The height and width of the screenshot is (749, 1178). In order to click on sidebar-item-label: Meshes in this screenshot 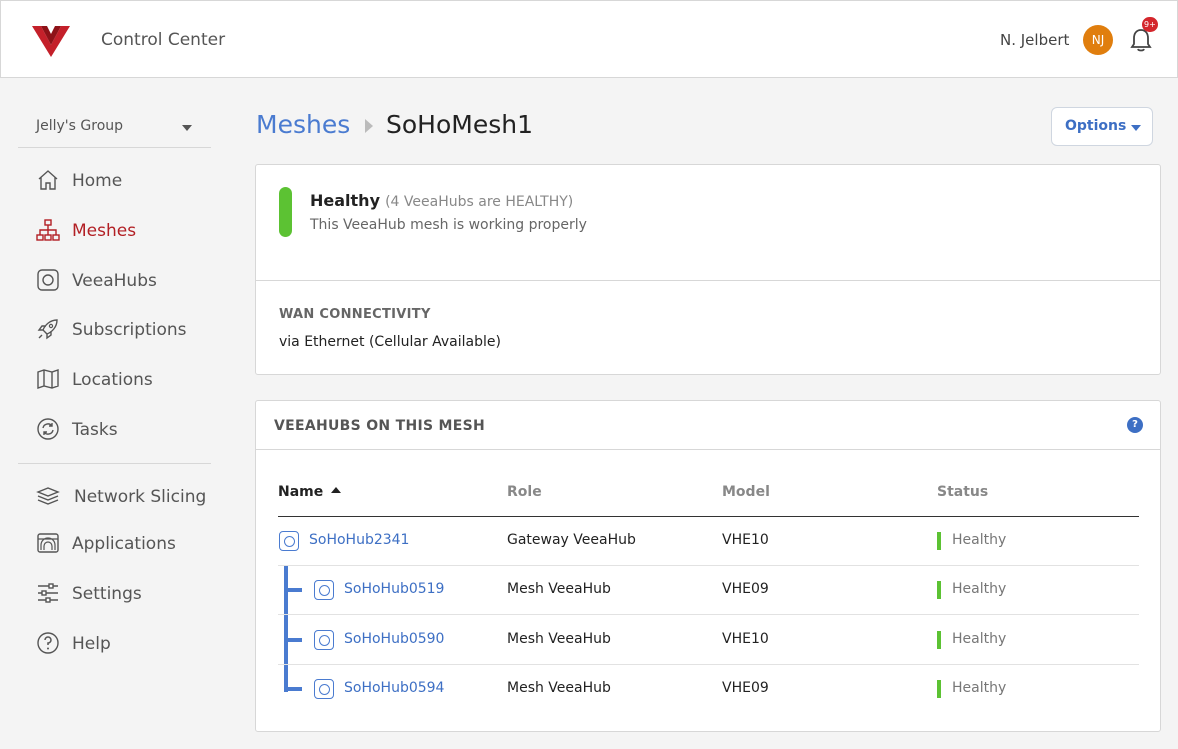, I will do `click(104, 231)`.